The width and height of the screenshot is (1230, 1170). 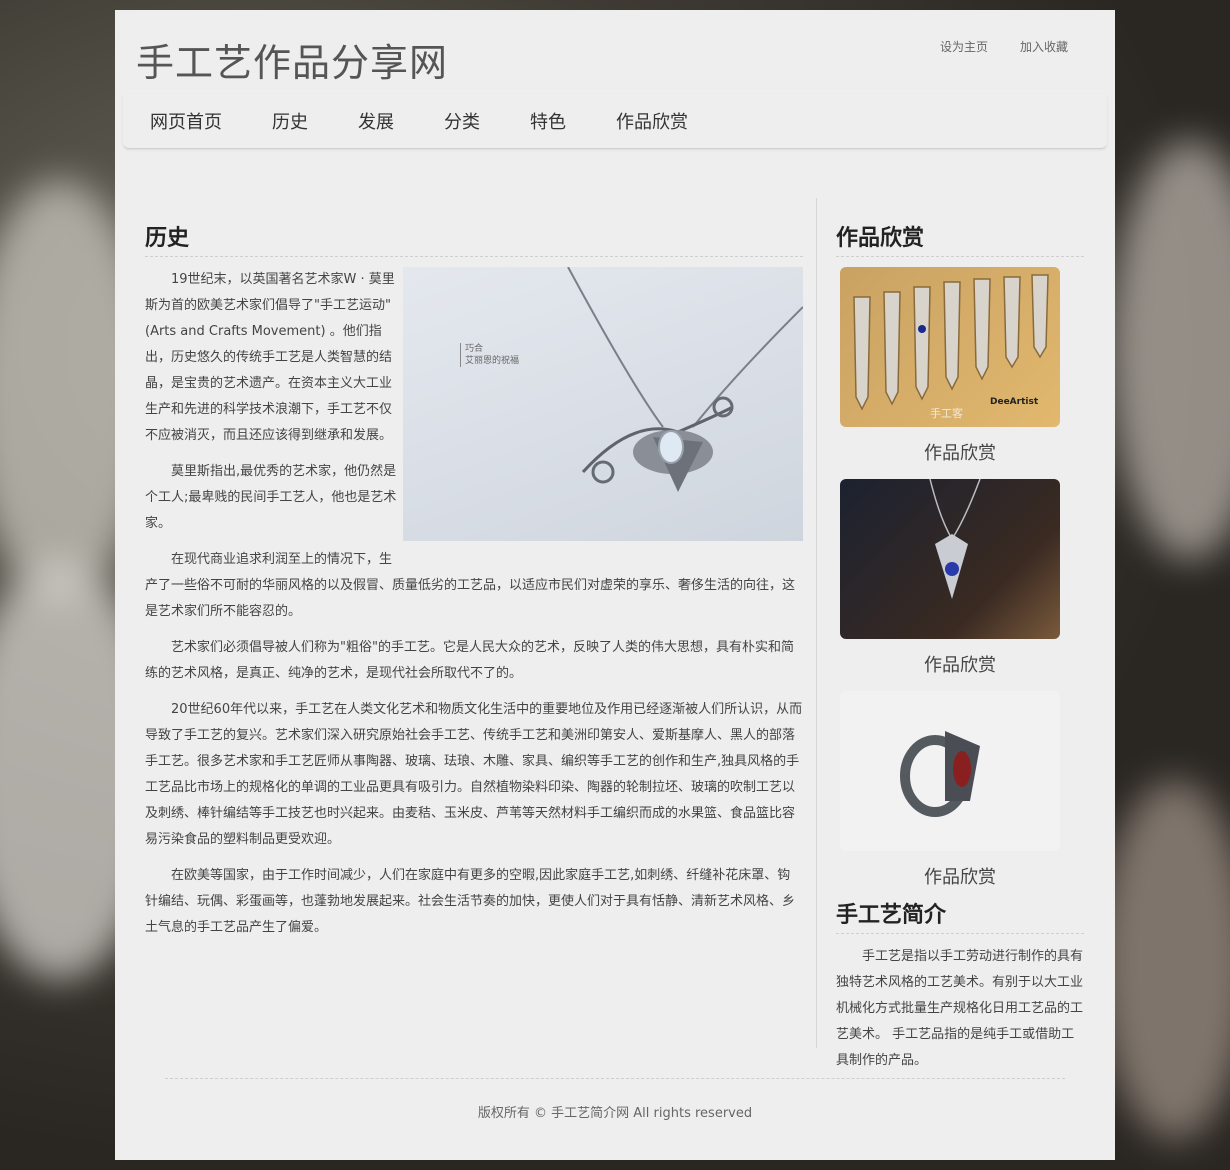 I want to click on footer-divider, so click(x=615, y=1078).